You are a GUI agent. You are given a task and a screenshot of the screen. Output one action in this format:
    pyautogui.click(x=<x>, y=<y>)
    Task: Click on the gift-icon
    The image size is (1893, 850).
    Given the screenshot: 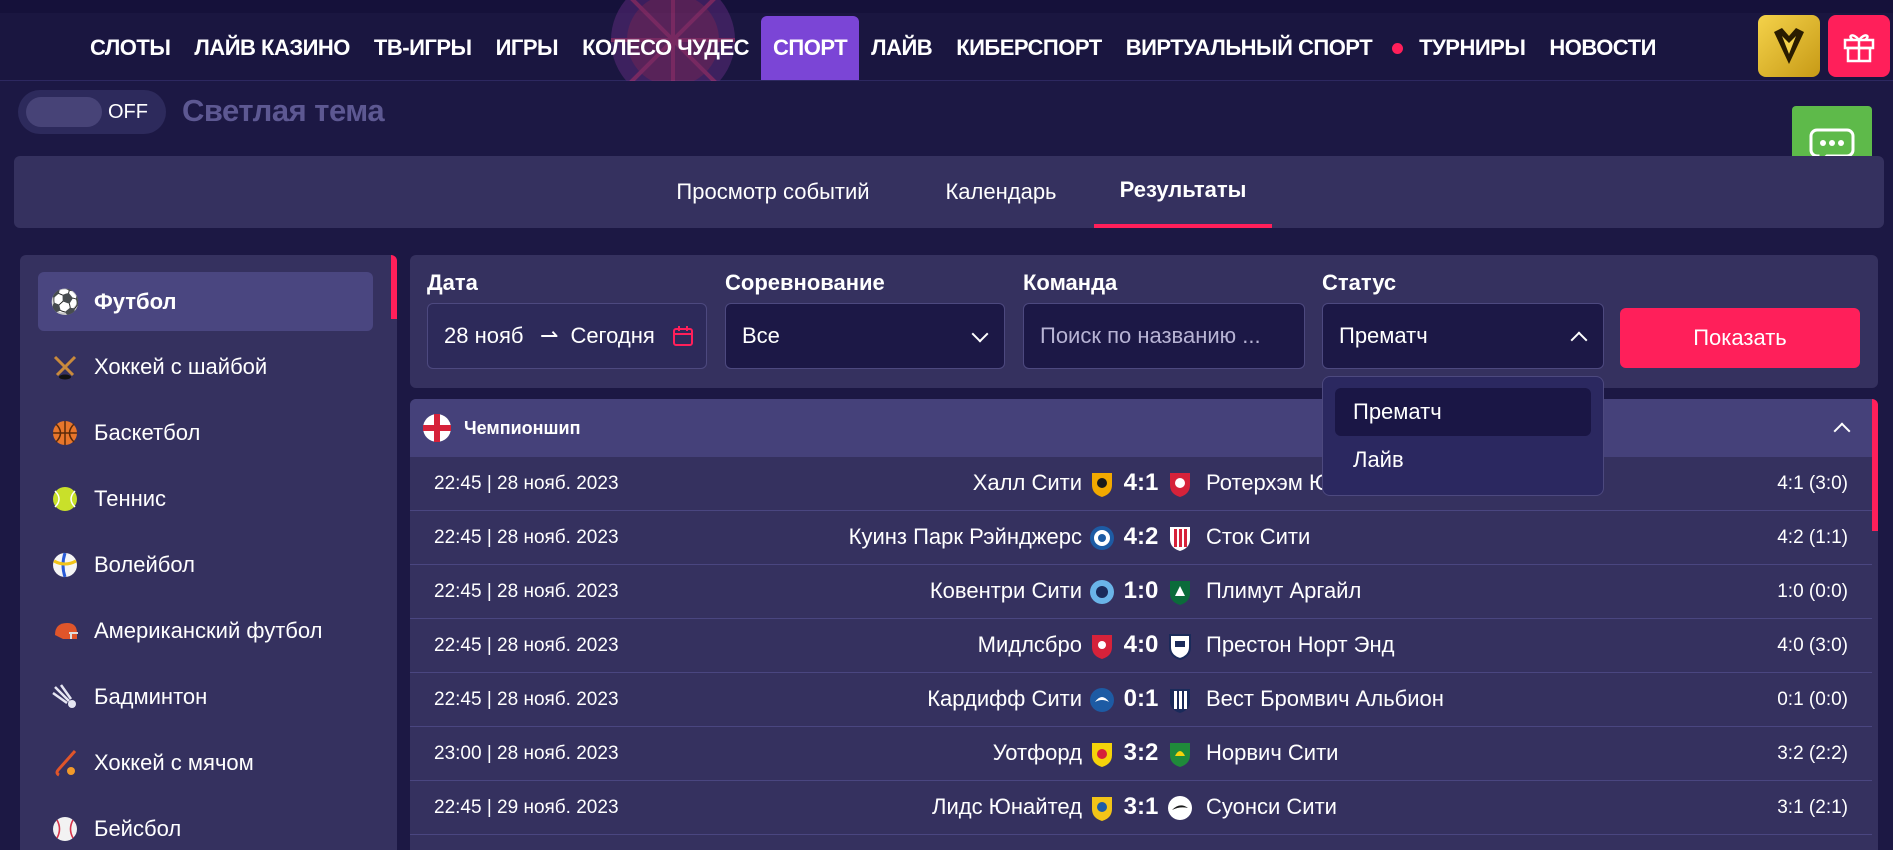 What is the action you would take?
    pyautogui.click(x=1859, y=48)
    